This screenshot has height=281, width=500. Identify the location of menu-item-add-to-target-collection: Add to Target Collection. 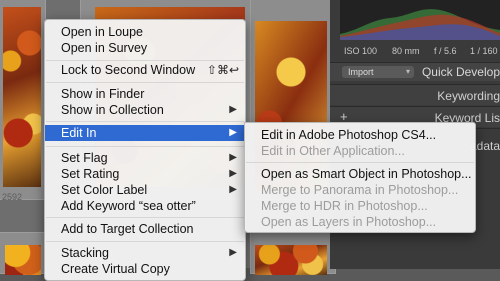
(145, 229).